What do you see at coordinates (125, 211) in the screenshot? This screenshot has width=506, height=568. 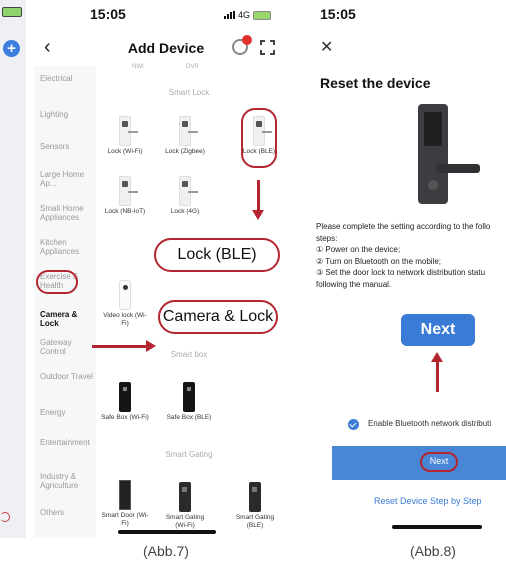 I see `device-label: Lock (NB-IoT)` at bounding box center [125, 211].